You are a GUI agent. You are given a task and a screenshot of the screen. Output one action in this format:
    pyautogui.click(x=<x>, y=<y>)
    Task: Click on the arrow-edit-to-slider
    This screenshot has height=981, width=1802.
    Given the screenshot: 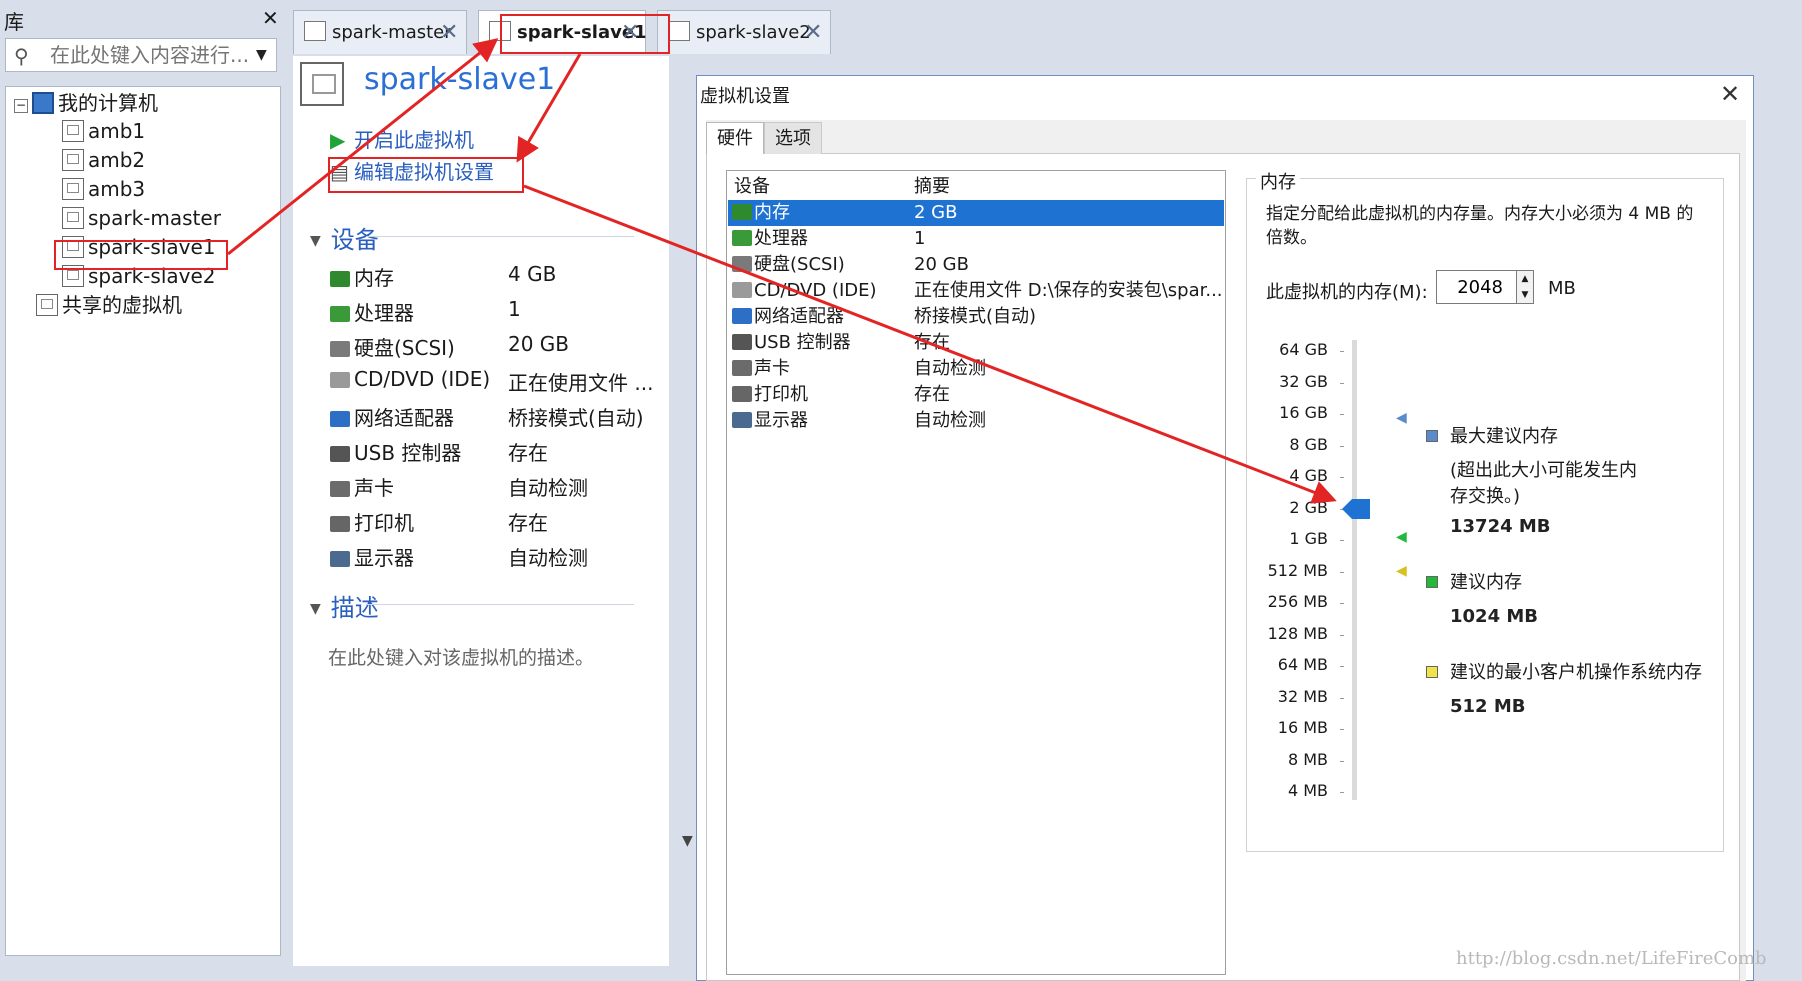 What is the action you would take?
    pyautogui.click(x=930, y=344)
    